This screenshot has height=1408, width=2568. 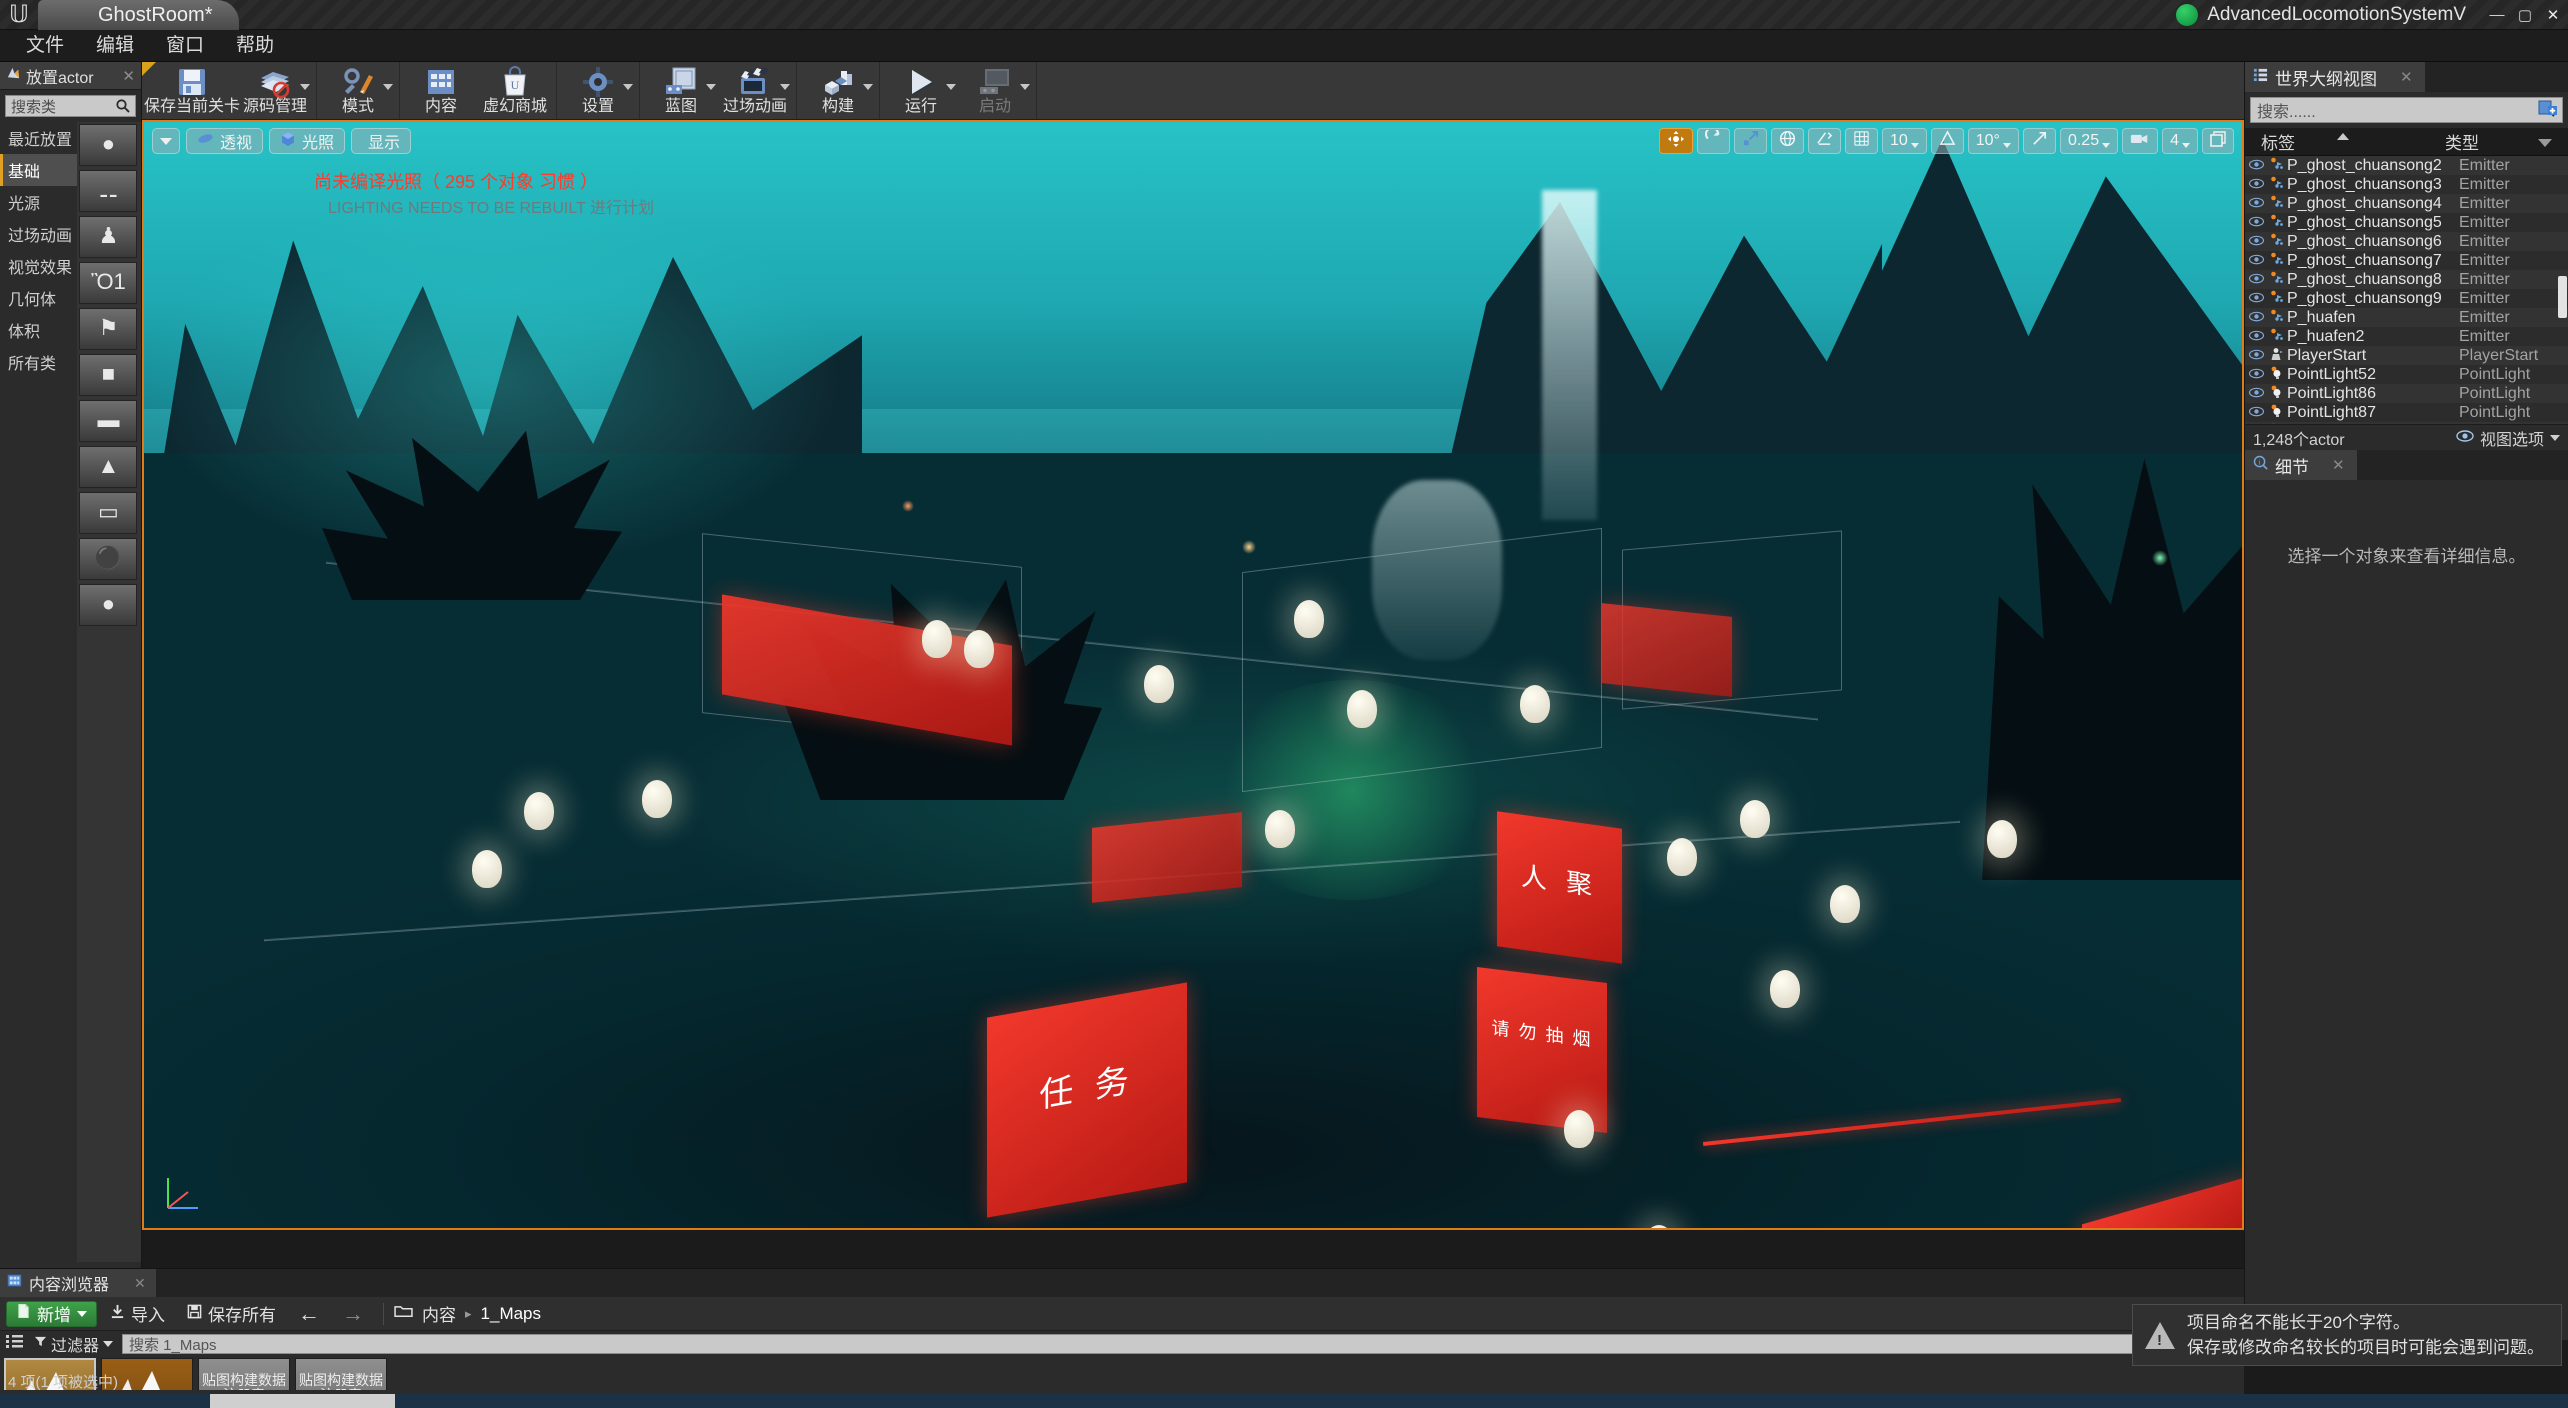 What do you see at coordinates (2338, 465) in the screenshot?
I see `details-close-icon: ✕` at bounding box center [2338, 465].